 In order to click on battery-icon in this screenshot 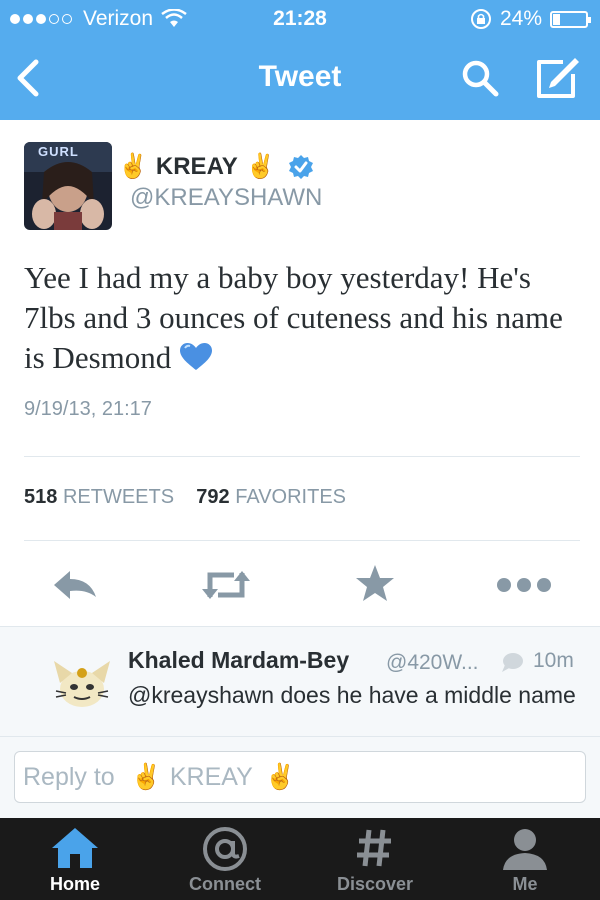, I will do `click(570, 19)`.